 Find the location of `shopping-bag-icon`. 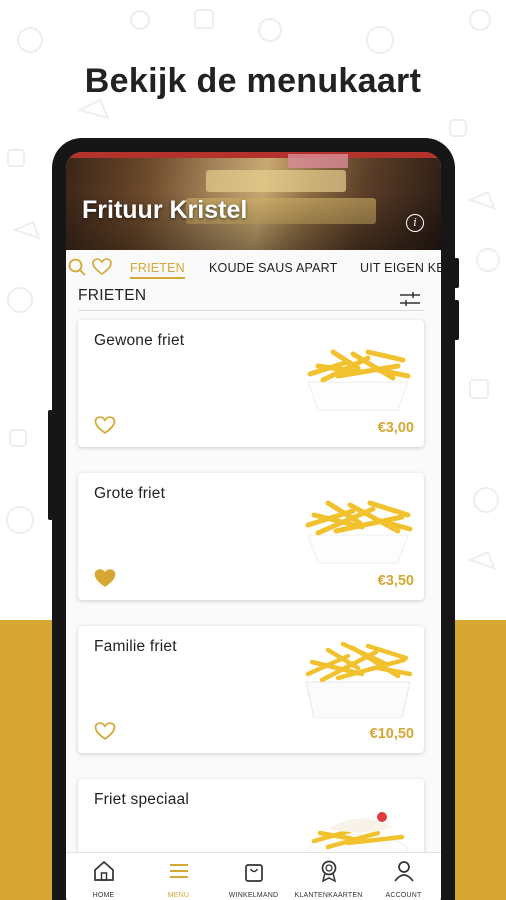

shopping-bag-icon is located at coordinates (253, 873).